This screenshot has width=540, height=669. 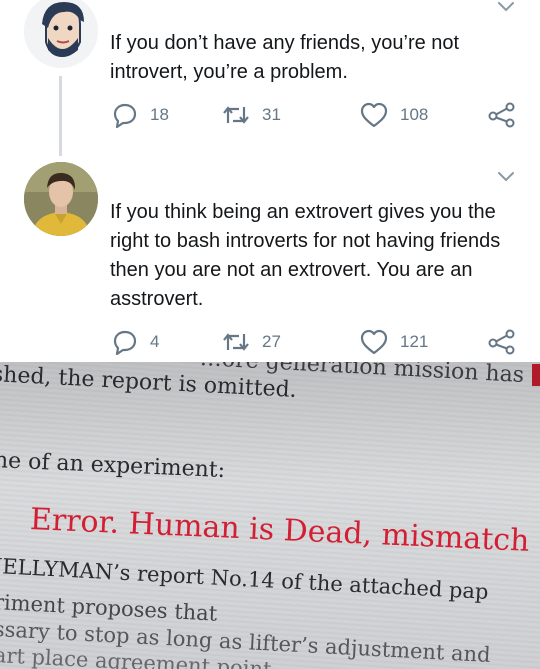 I want to click on like-button: 121, so click(x=394, y=342).